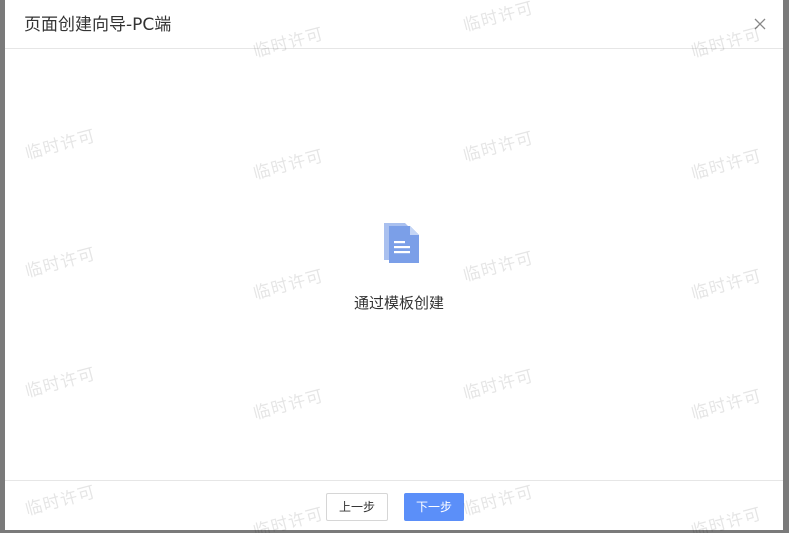 The width and height of the screenshot is (789, 533). Describe the element at coordinates (402, 243) in the screenshot. I see `document-icon` at that location.